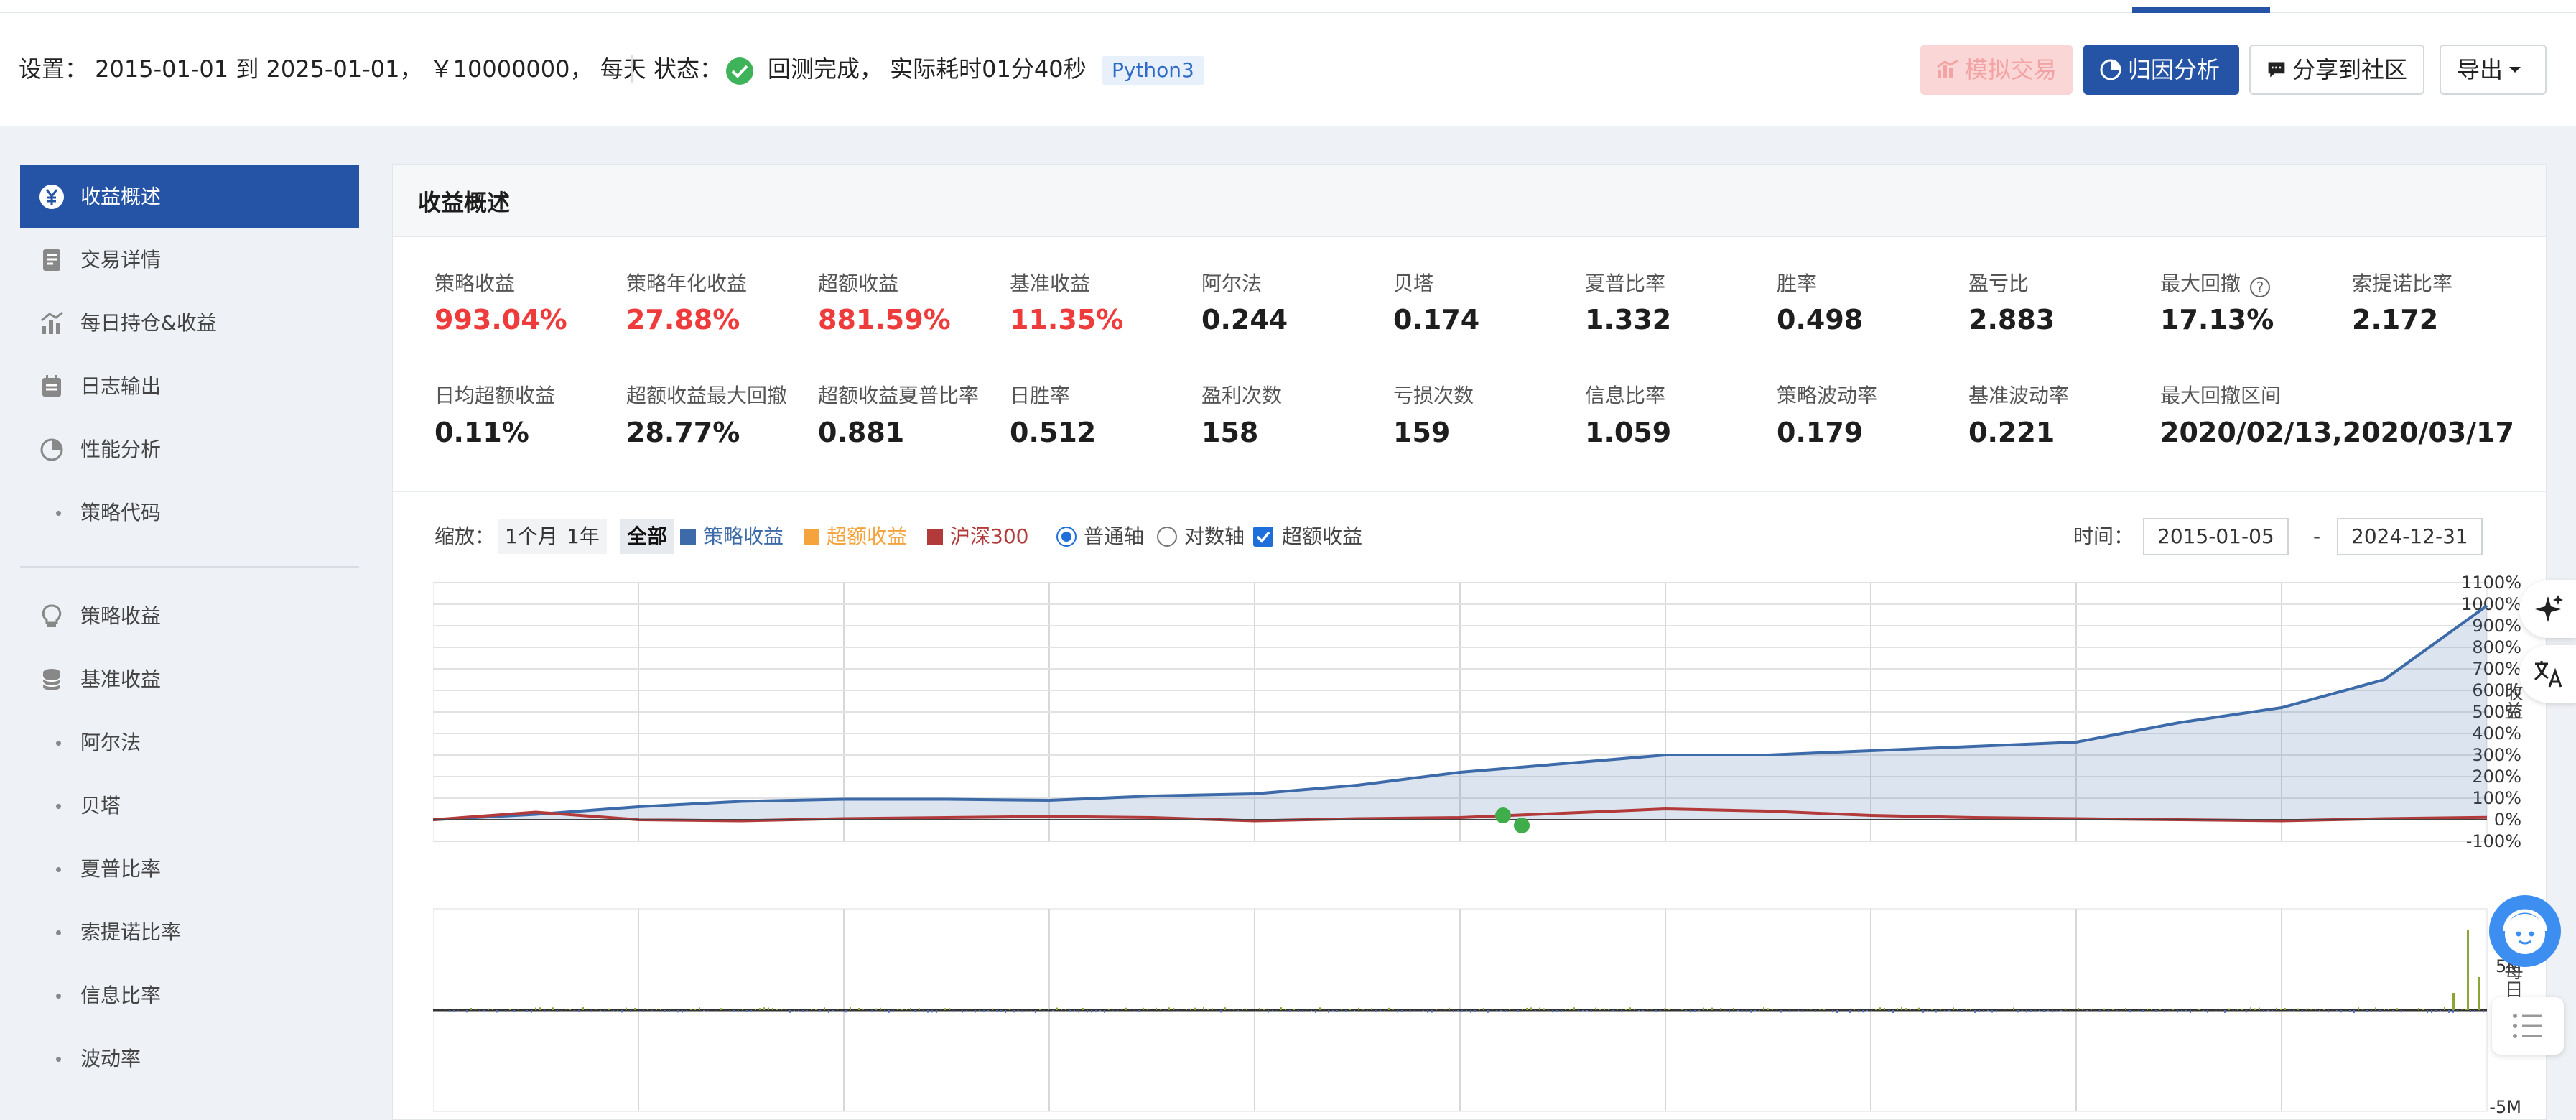 Image resolution: width=2576 pixels, height=1120 pixels. What do you see at coordinates (2012, 432) in the screenshot?
I see `metric-value: 0.221` at bounding box center [2012, 432].